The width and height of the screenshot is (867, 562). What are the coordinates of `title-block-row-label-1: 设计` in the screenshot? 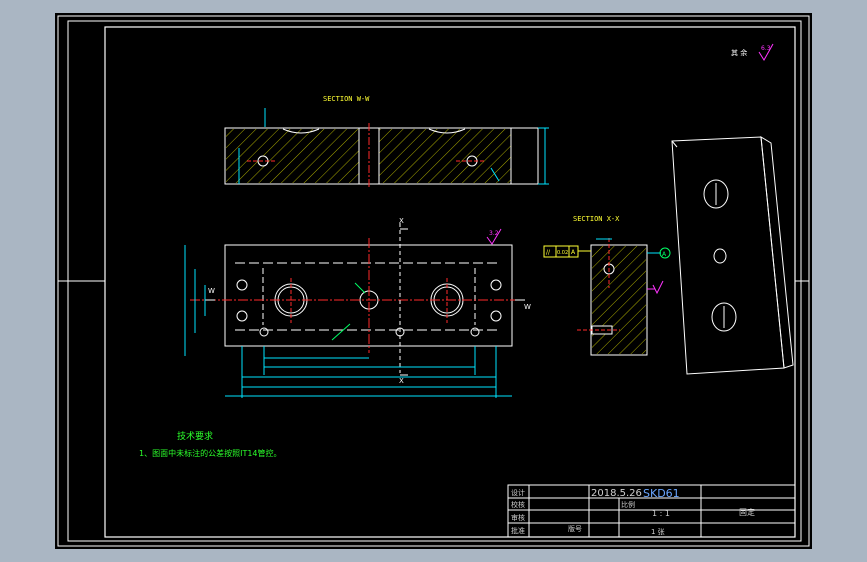 It's located at (518, 492).